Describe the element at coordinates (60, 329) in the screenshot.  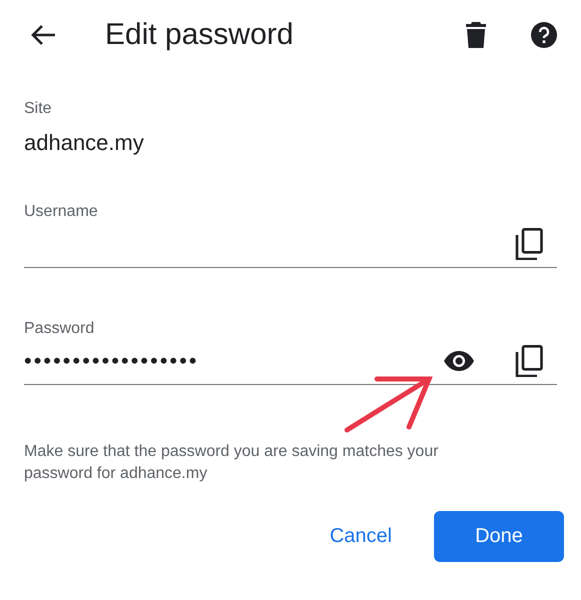
I see `field-label: Password` at that location.